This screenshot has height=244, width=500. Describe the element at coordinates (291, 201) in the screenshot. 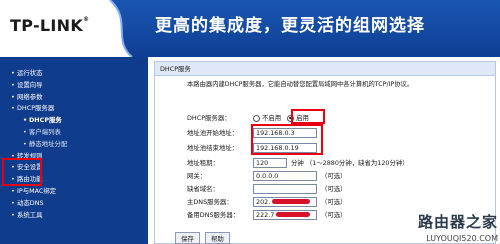

I see `dns-primary-redaction` at that location.